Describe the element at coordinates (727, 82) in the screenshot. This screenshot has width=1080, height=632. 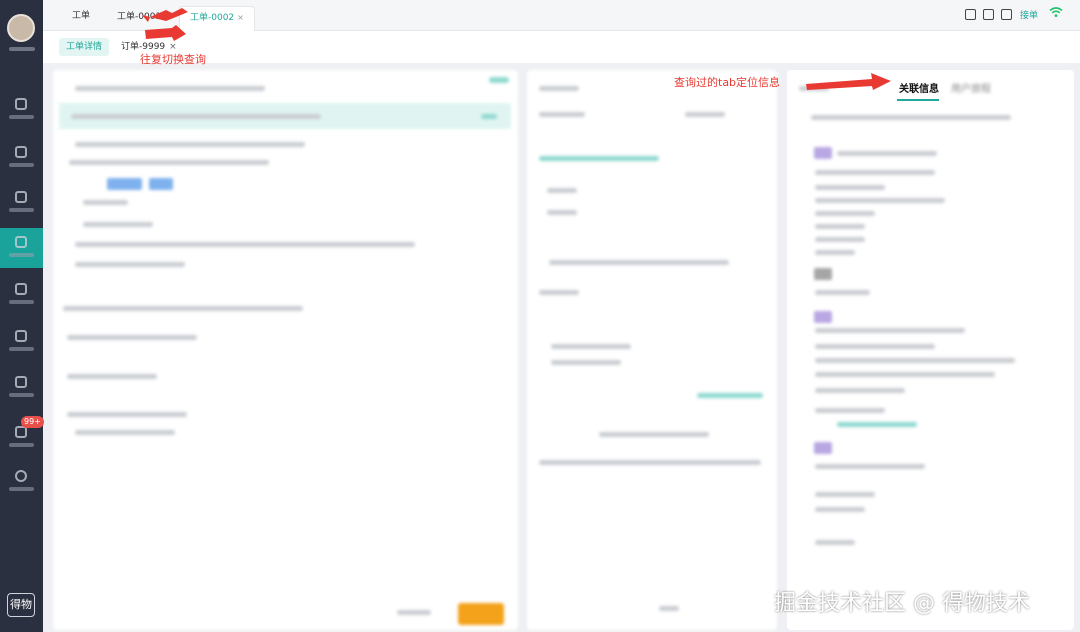
I see `annotation-locate: 查询过的tab定位信息` at that location.